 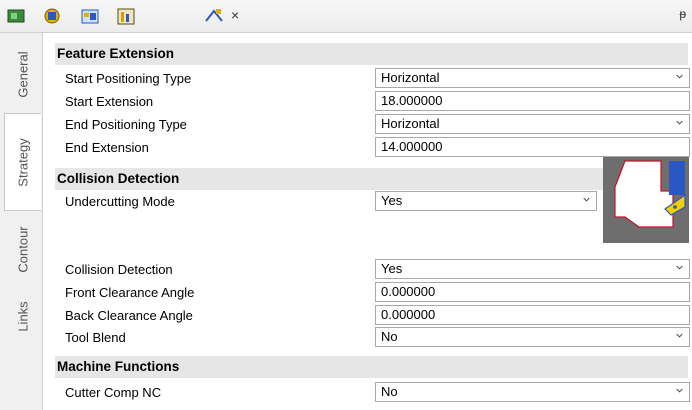 What do you see at coordinates (372, 293) in the screenshot?
I see `row-front-clearance-angle: Front Clearance Angle 0.000000` at bounding box center [372, 293].